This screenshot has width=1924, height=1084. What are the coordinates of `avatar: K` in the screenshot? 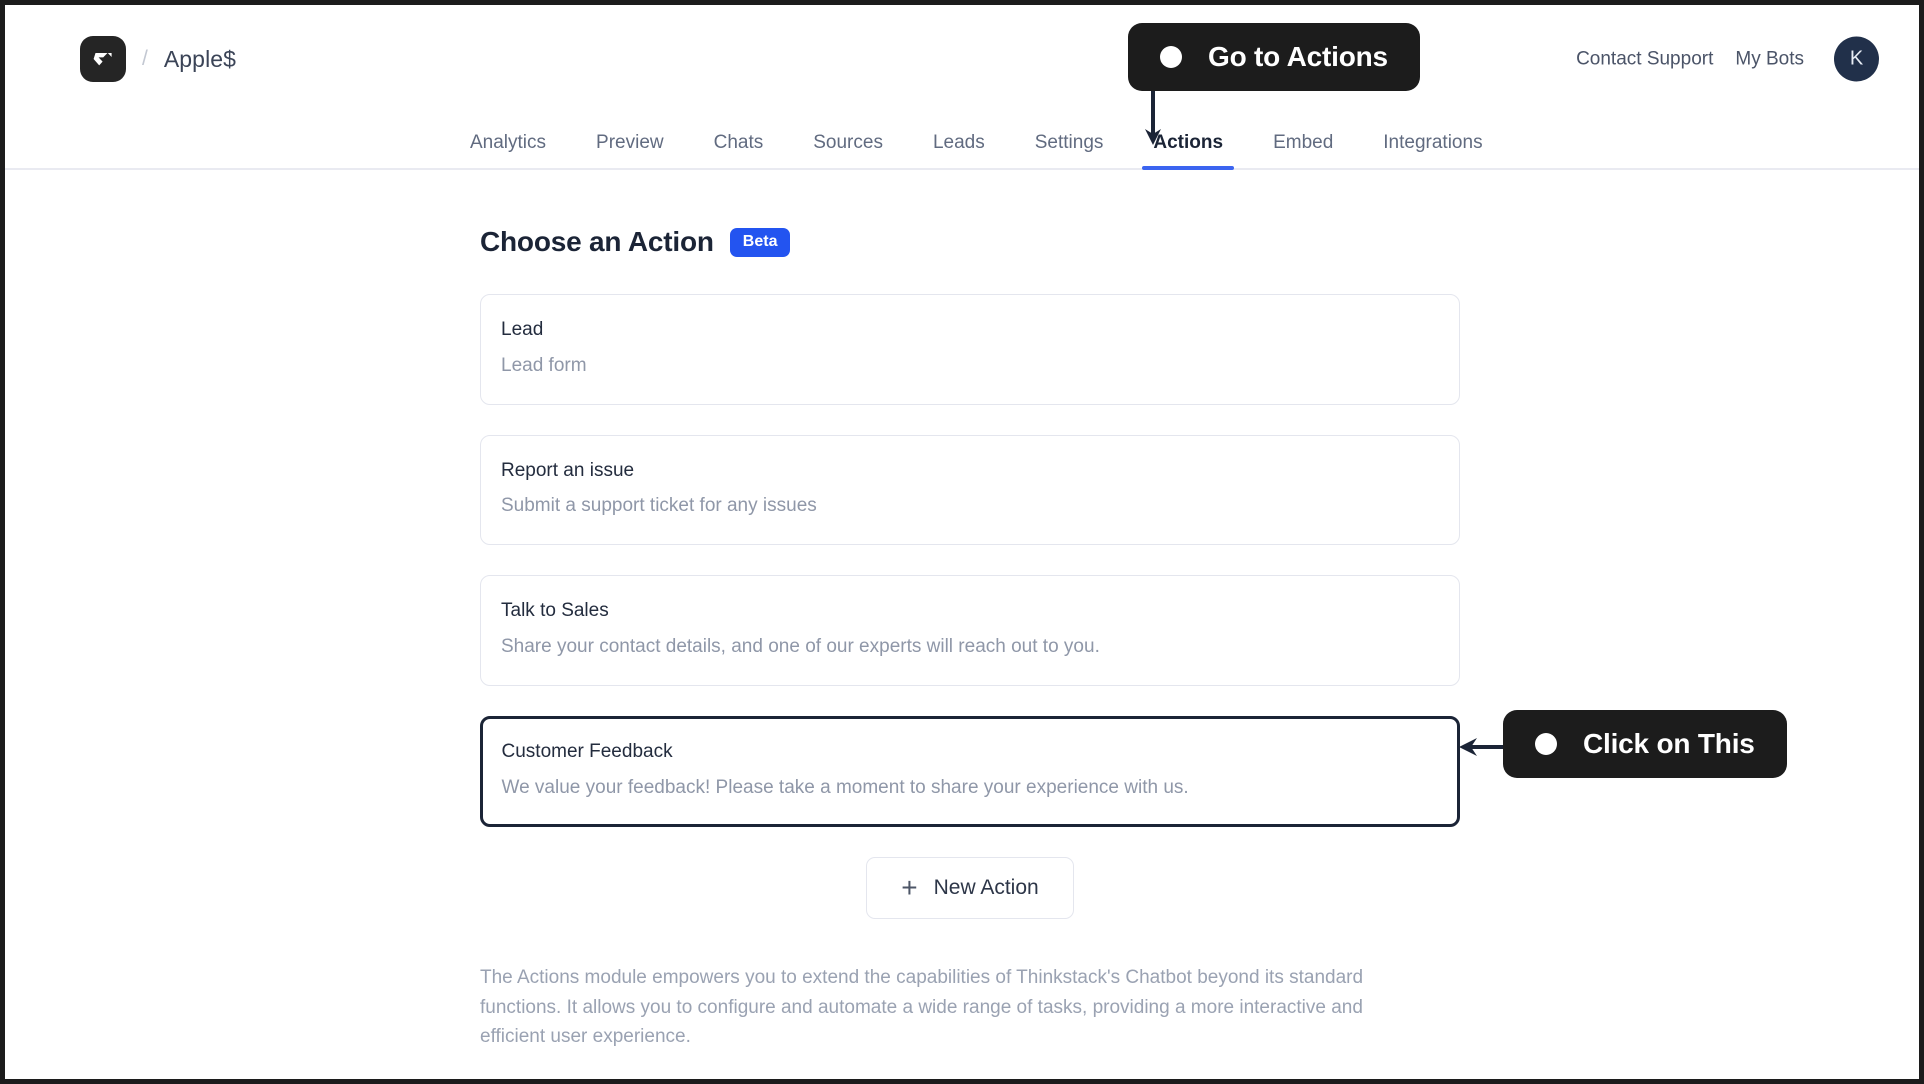 It's located at (1856, 59).